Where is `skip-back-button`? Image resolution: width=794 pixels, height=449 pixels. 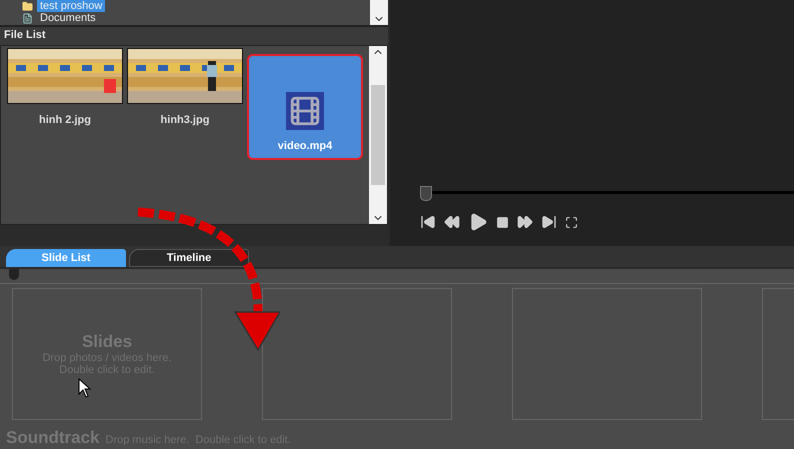
skip-back-button is located at coordinates (428, 222).